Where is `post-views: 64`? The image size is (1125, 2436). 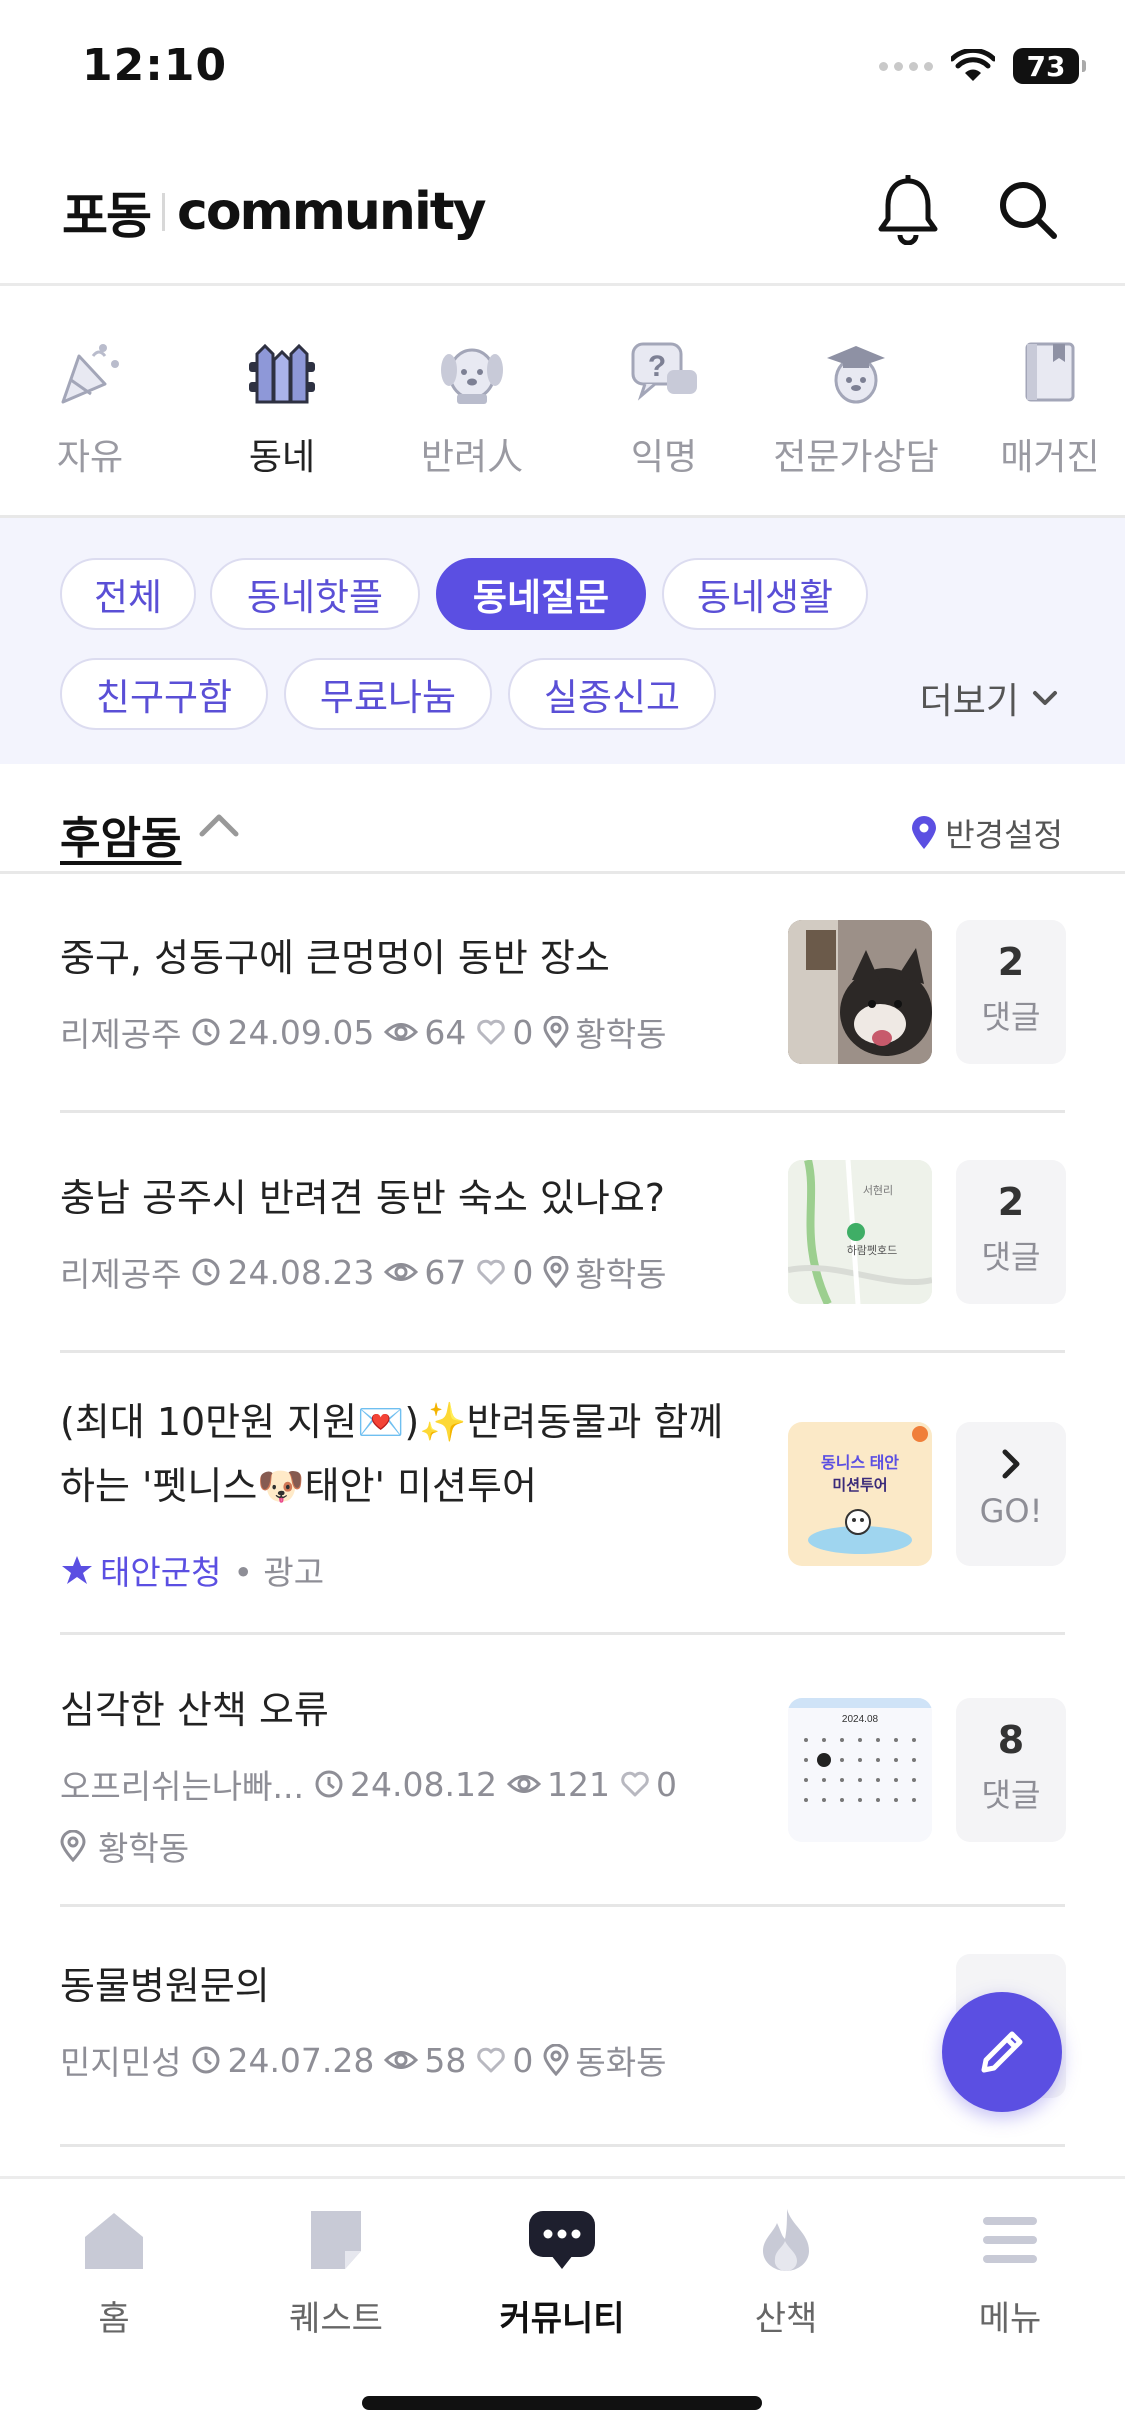 post-views: 64 is located at coordinates (445, 1032).